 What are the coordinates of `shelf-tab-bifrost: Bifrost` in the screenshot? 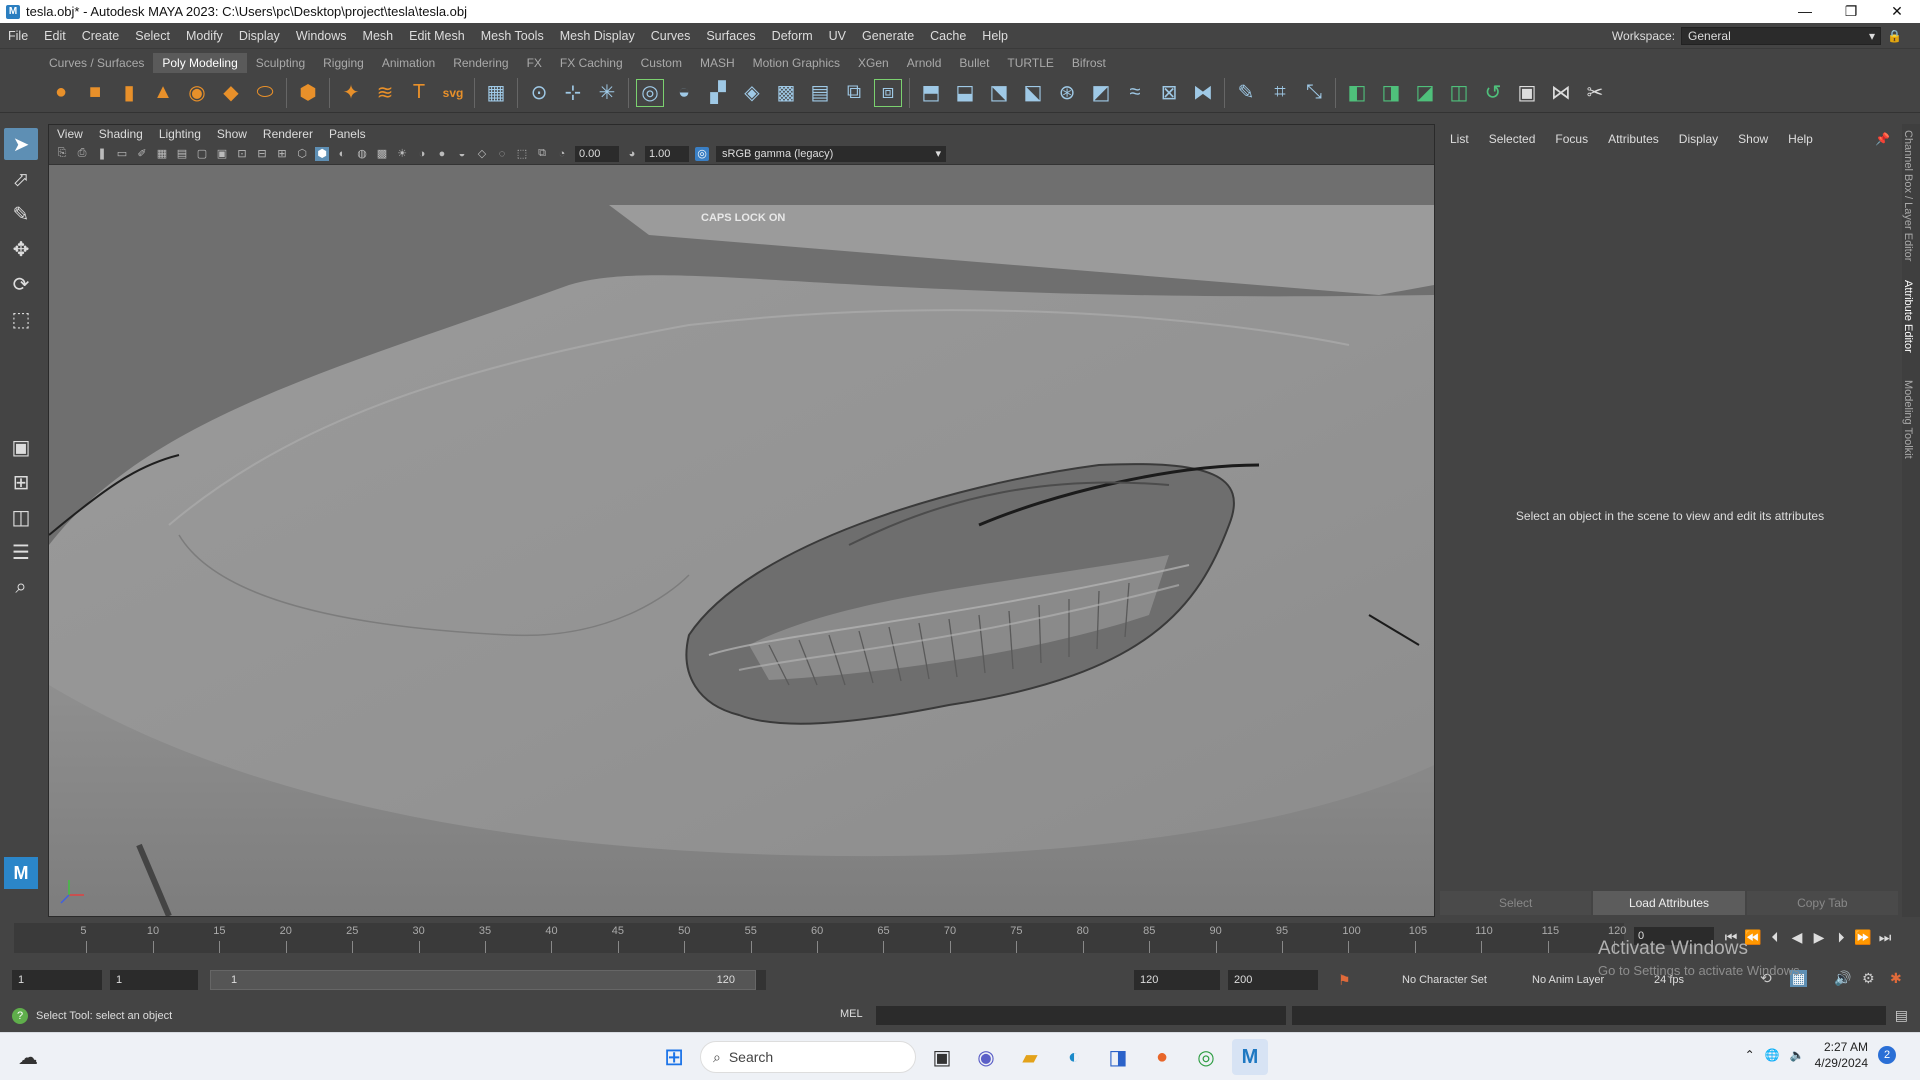 It's located at (1089, 63).